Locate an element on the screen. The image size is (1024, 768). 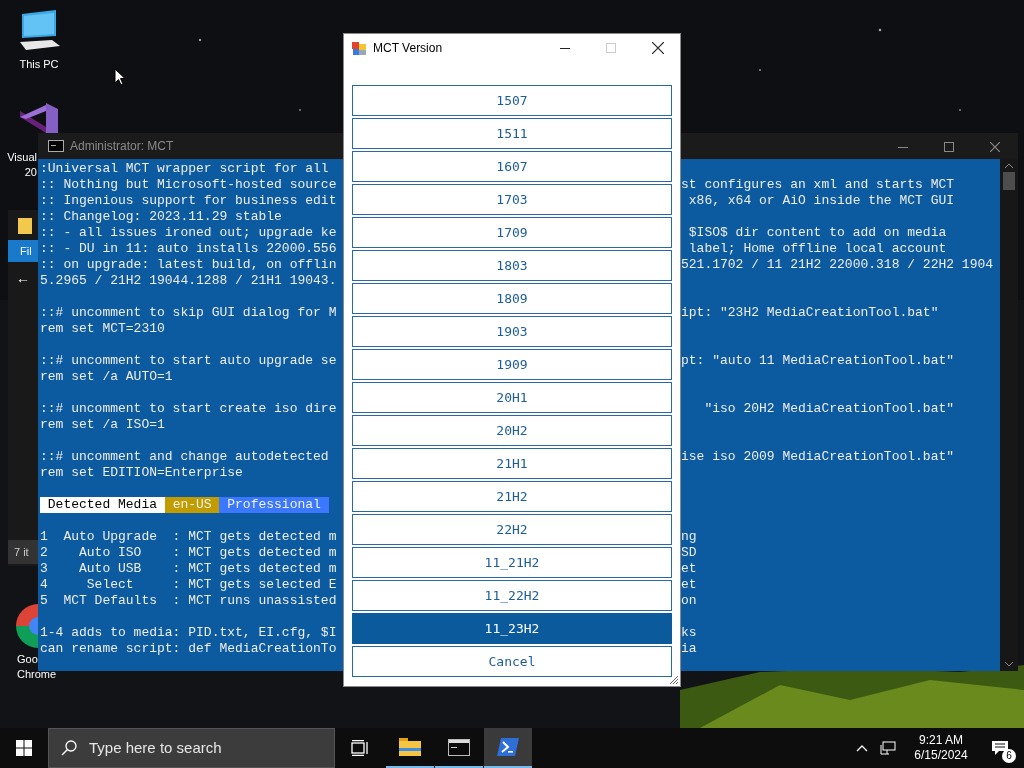
version-button: 21H2 is located at coordinates (512, 496).